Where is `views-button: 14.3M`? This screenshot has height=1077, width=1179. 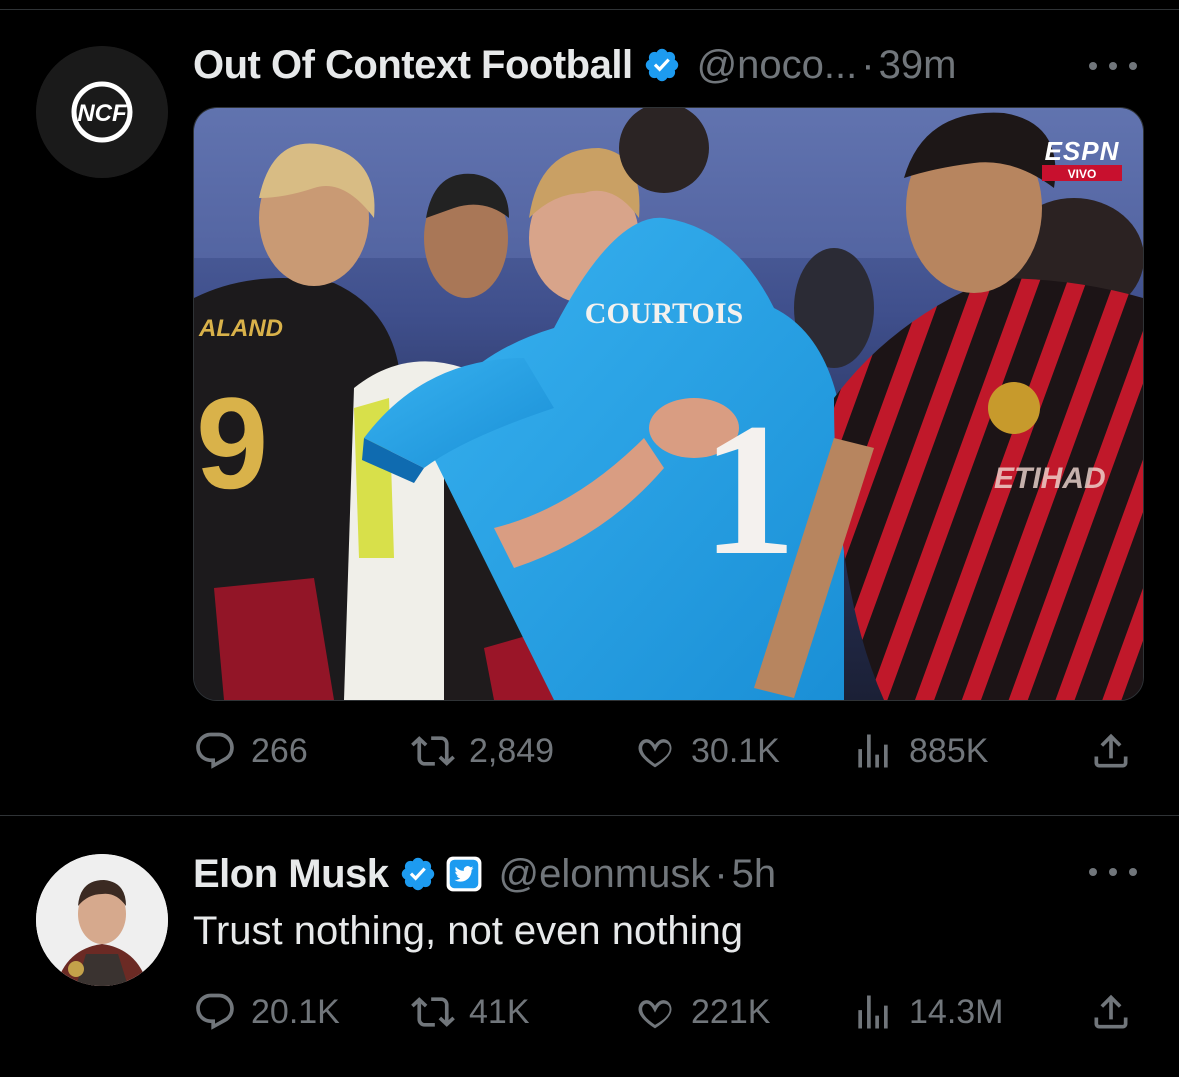
views-button: 14.3M is located at coordinates (927, 1012).